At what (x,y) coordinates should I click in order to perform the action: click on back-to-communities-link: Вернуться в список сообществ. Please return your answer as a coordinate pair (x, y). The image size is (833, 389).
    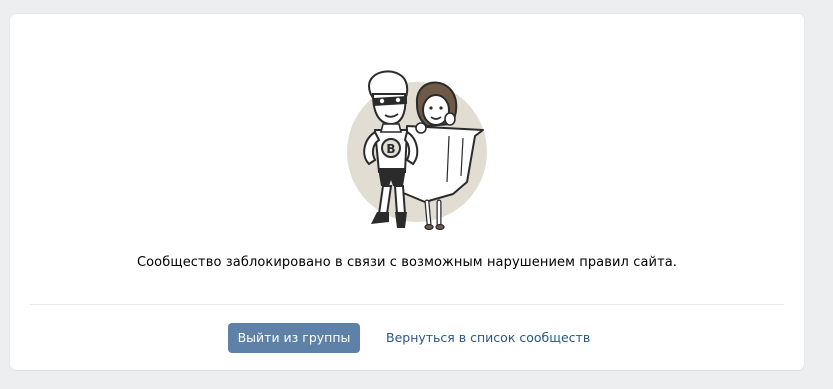
    Looking at the image, I should click on (488, 337).